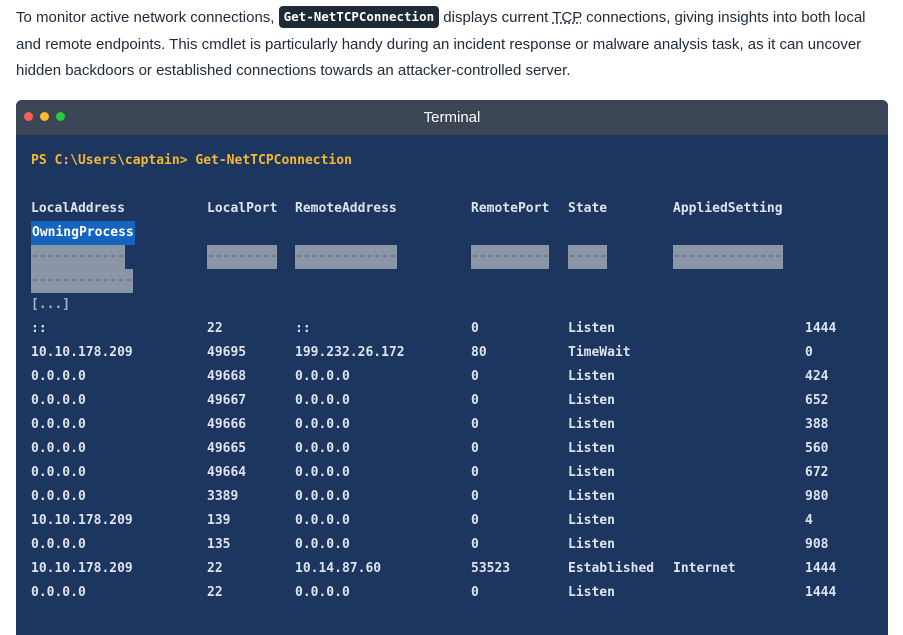 This screenshot has height=635, width=903. Describe the element at coordinates (459, 473) in the screenshot. I see `table-row: 0.0.0.0 49664 0.0.0.0 0 Listen 672` at that location.